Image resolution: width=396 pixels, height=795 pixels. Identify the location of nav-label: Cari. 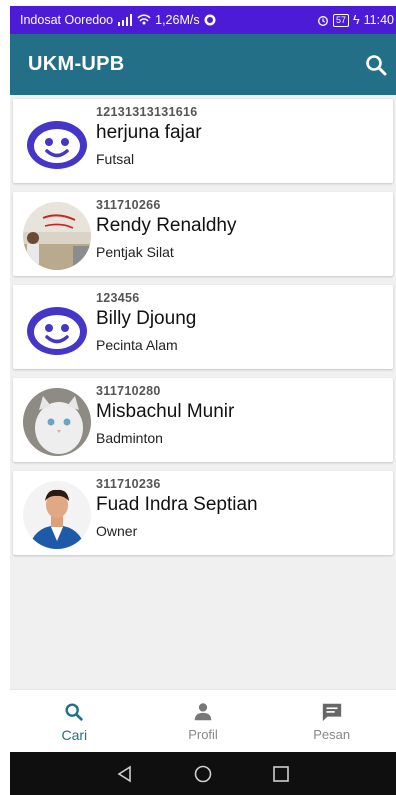
(74, 734).